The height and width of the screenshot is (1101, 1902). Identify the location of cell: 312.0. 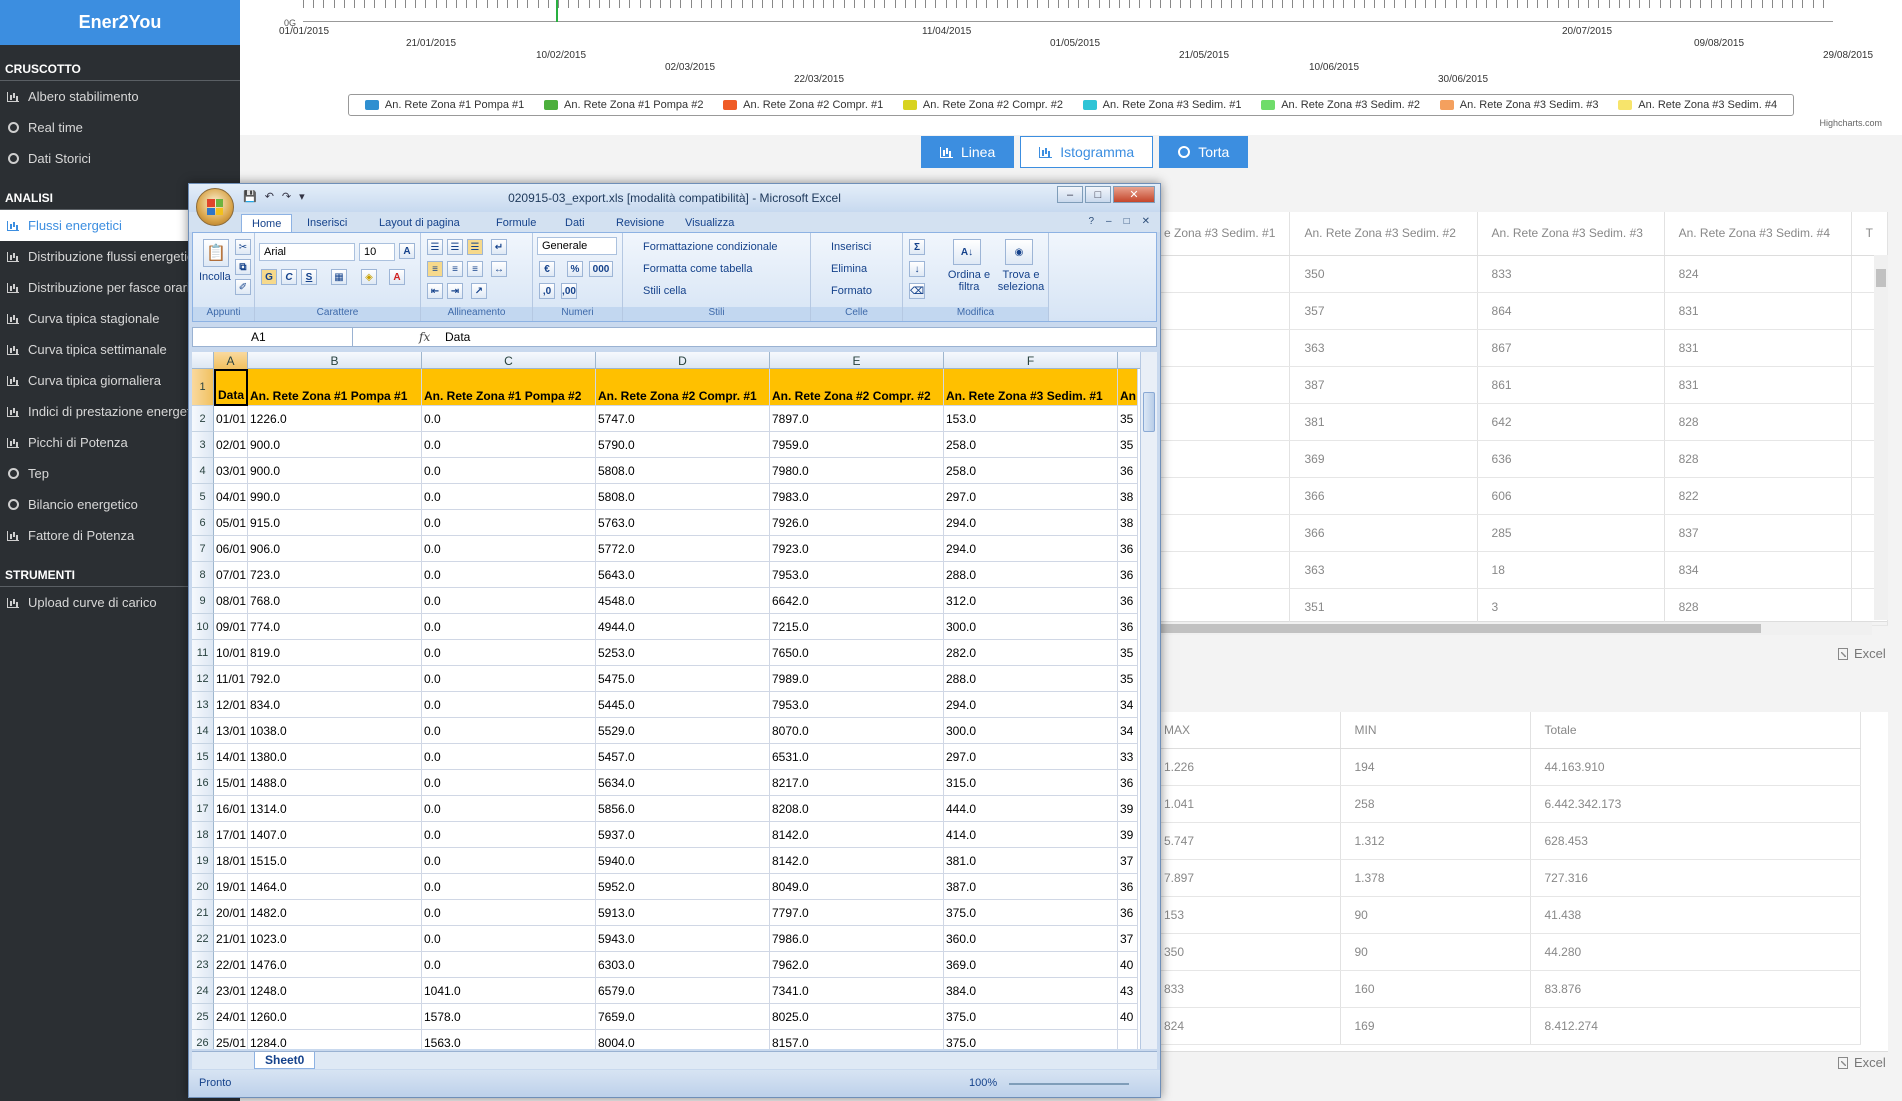
(1031, 601).